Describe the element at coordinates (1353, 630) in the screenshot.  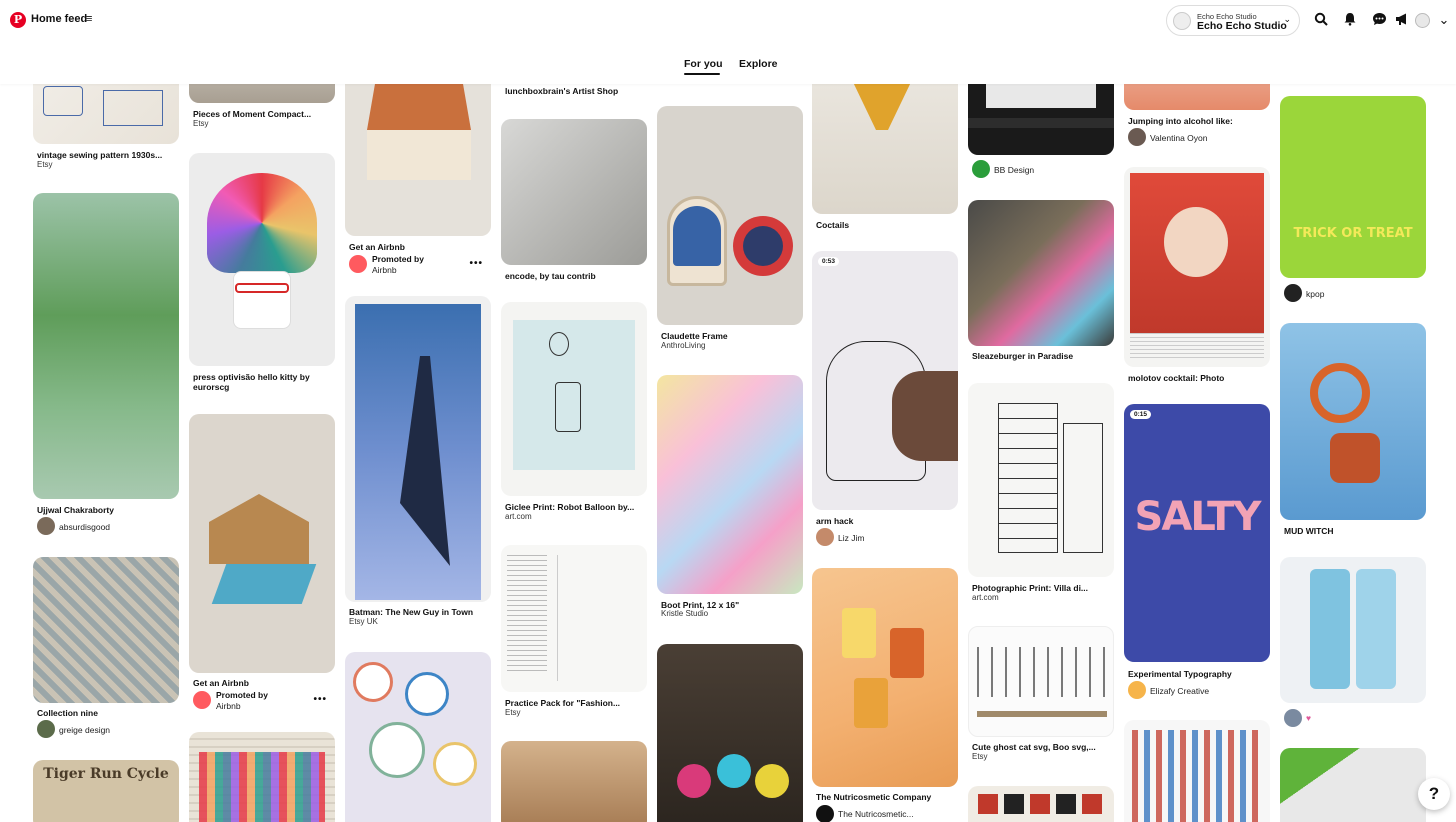
I see `pin-image-shampoo-bottles` at that location.